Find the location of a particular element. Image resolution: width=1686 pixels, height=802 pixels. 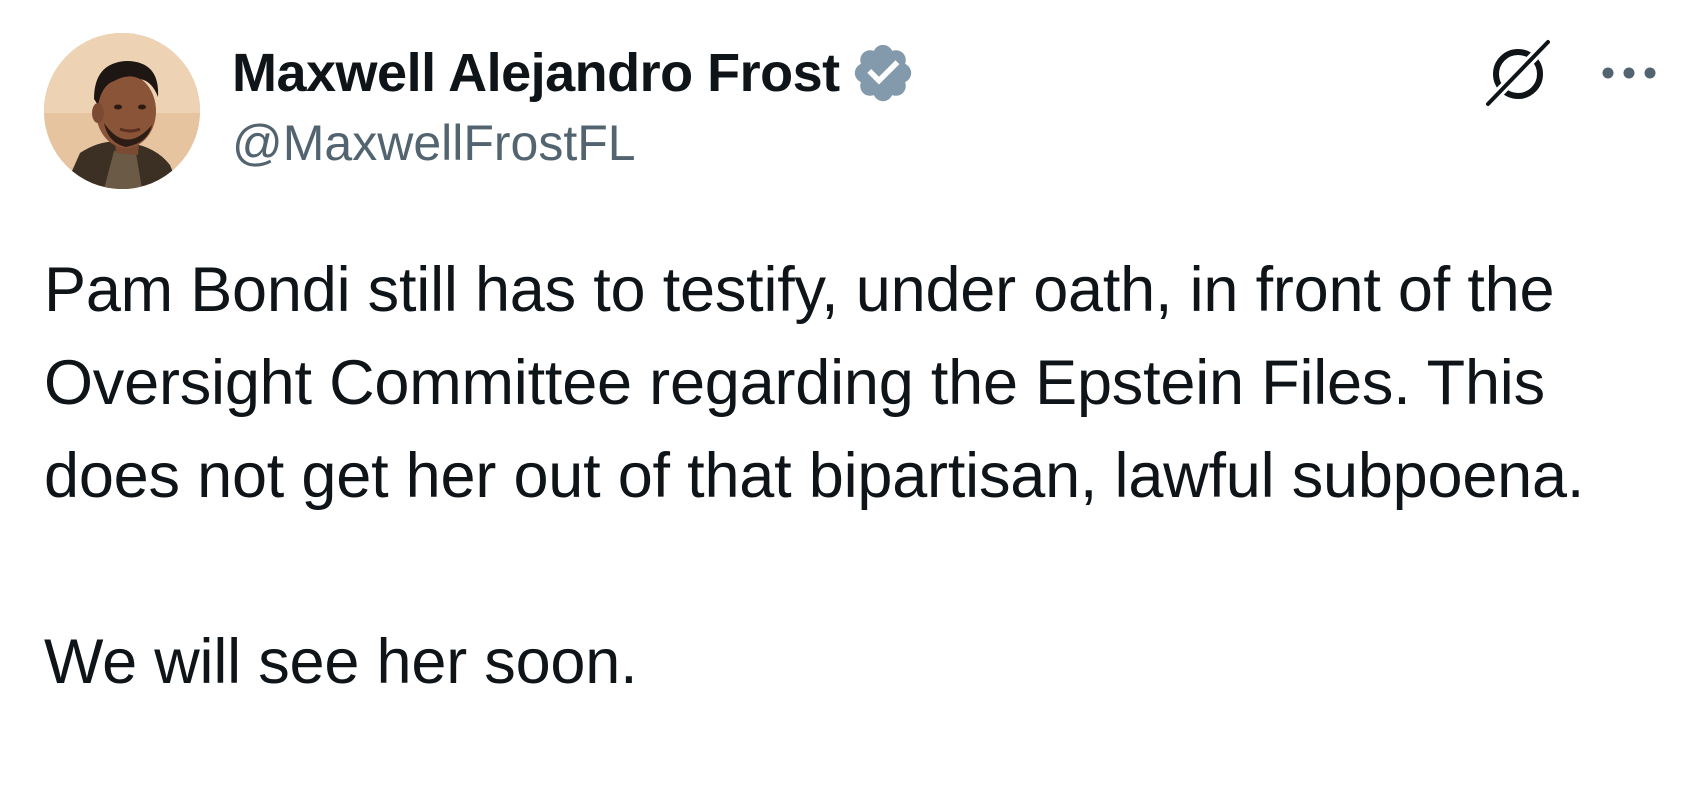

author-handle: @MaxwellFrostFL is located at coordinates (574, 143).